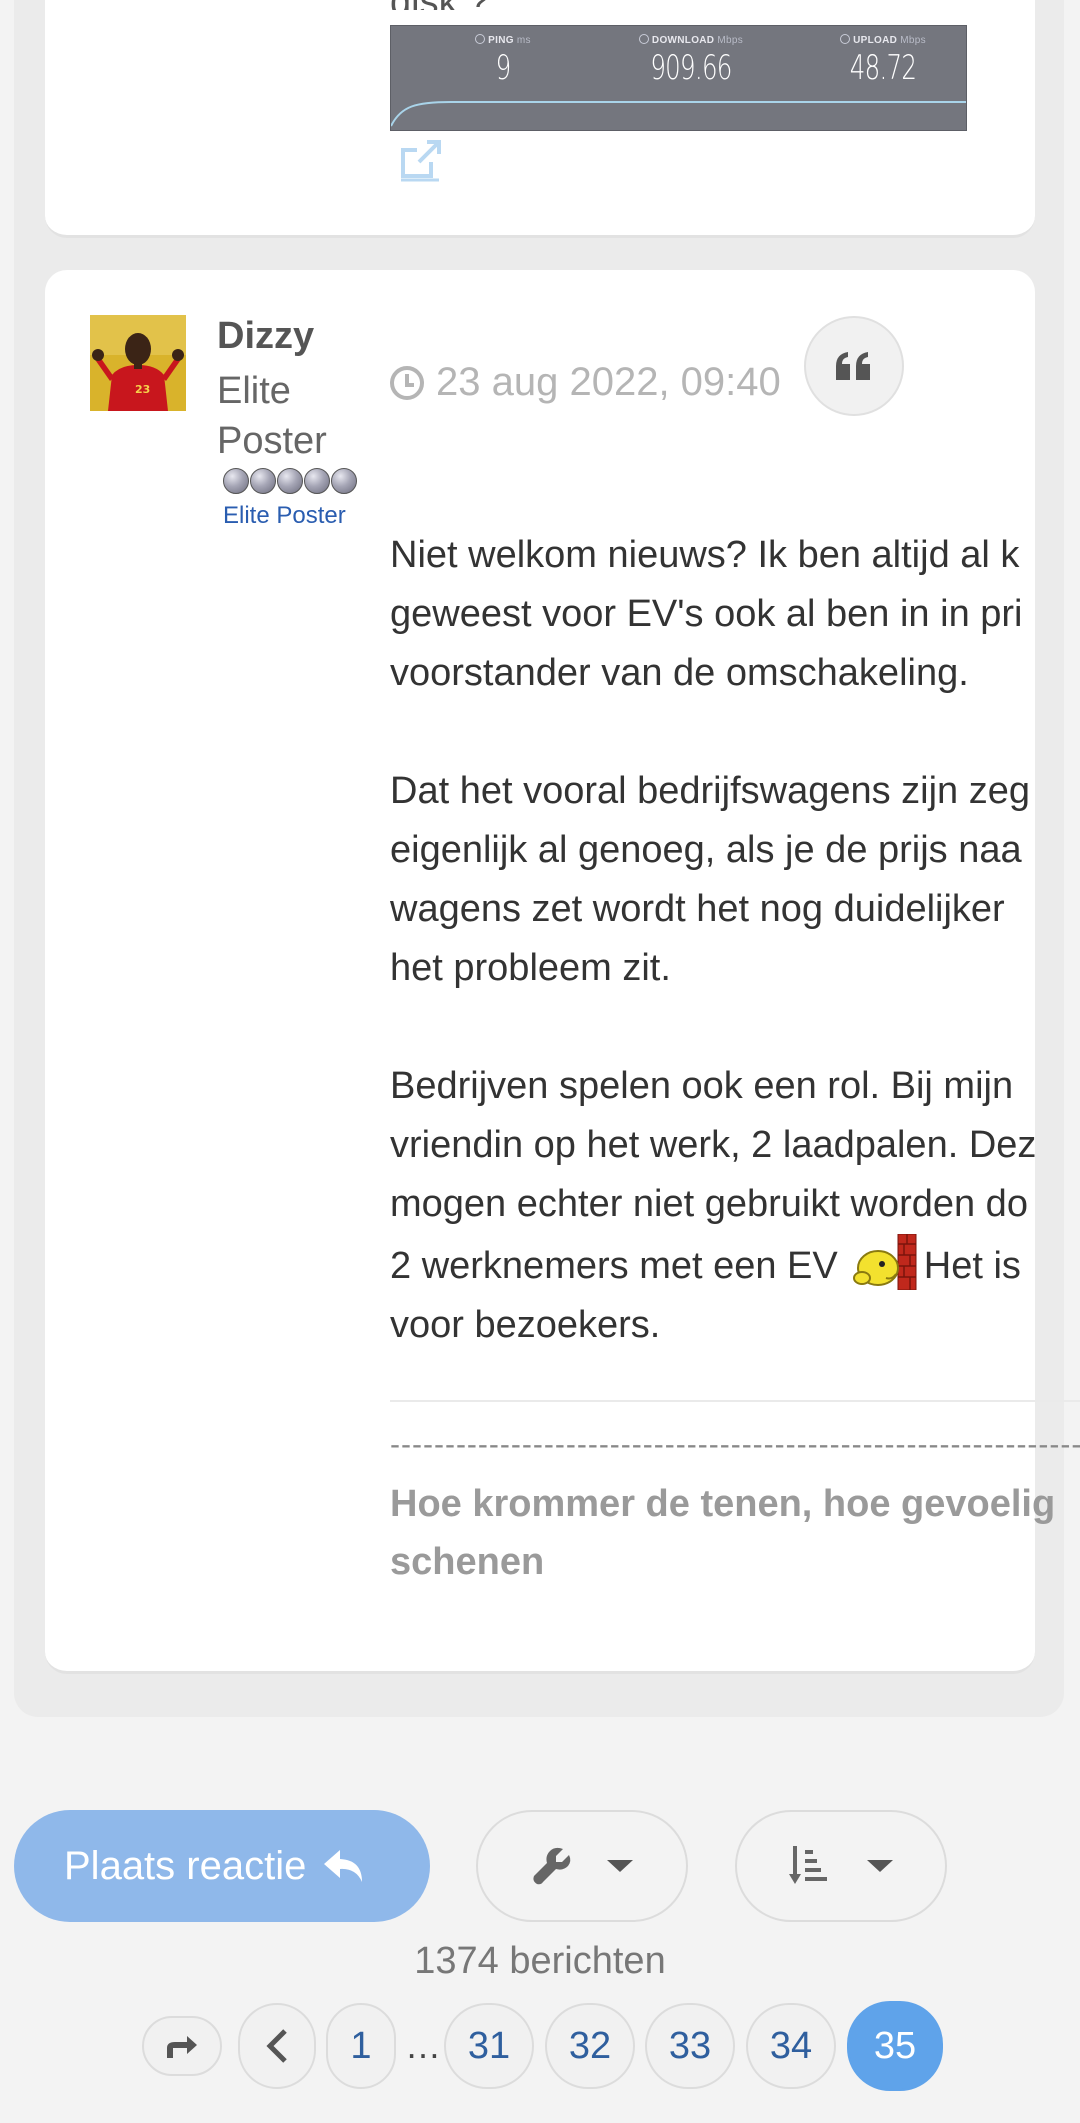 The width and height of the screenshot is (1080, 2123). I want to click on ping-label: PING, so click(501, 40).